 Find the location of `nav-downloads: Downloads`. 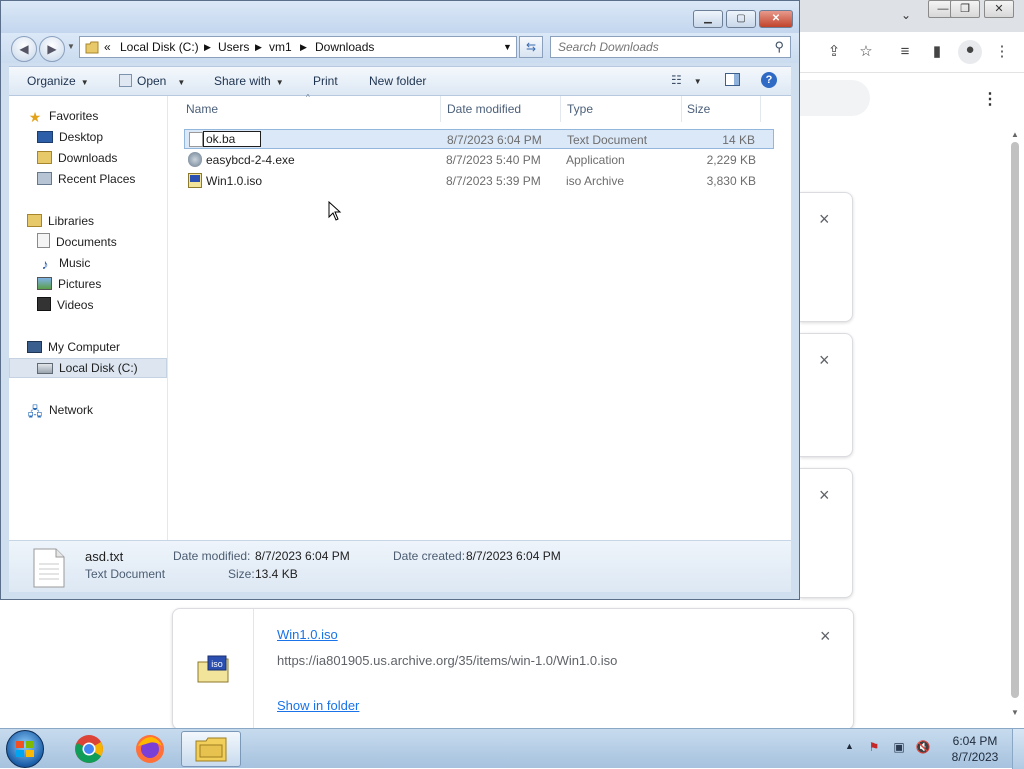

nav-downloads: Downloads is located at coordinates (77, 158).